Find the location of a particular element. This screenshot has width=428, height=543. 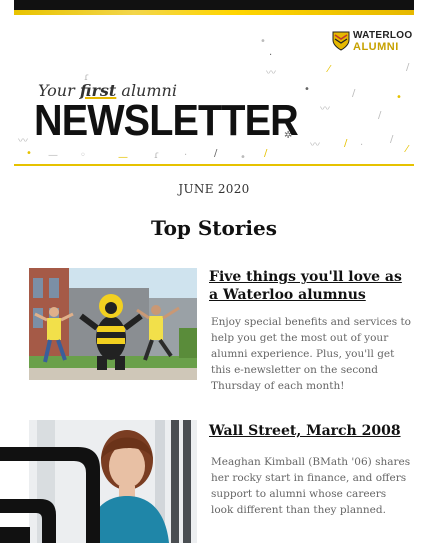

issue-date: JUNE 2020 is located at coordinates (214, 189).